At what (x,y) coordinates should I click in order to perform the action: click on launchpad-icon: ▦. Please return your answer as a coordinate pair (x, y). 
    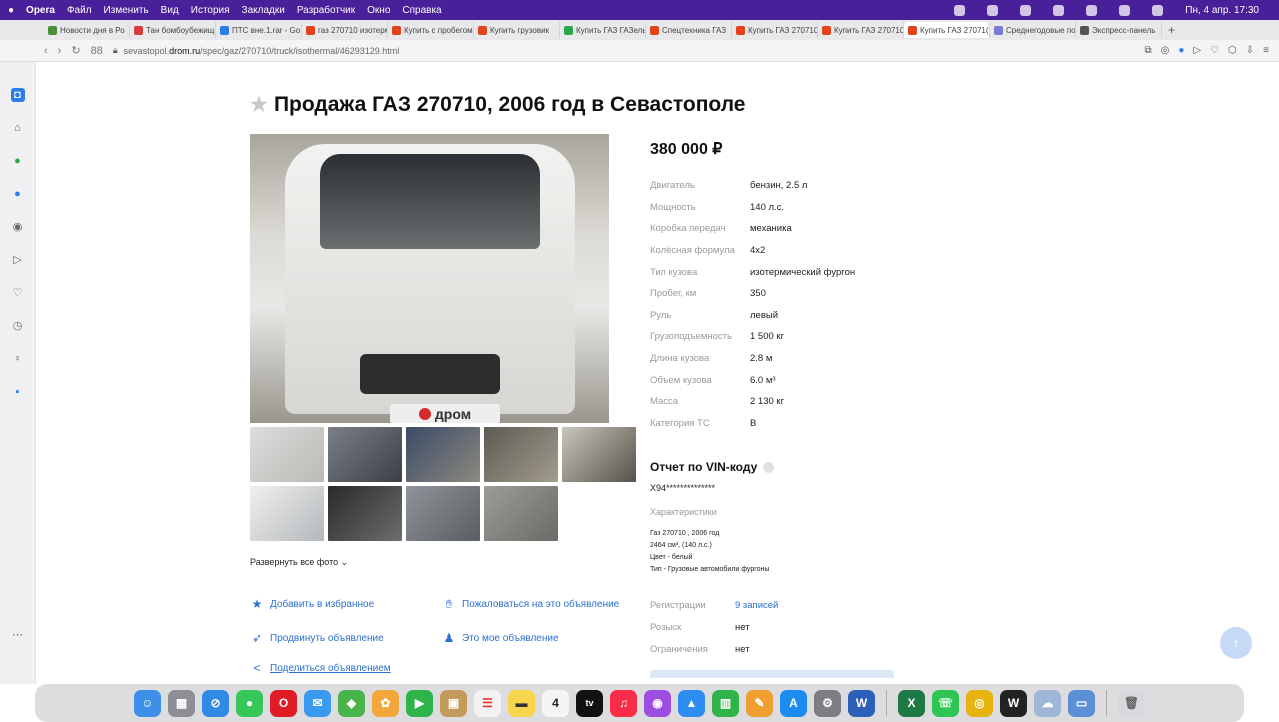
    Looking at the image, I should click on (181, 703).